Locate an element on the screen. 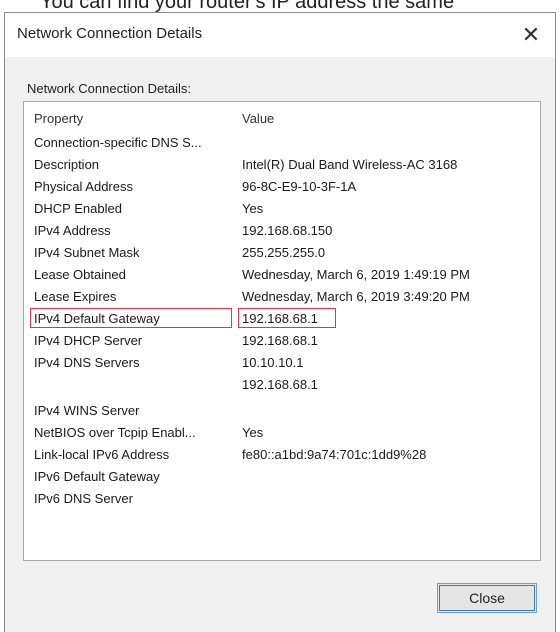 The height and width of the screenshot is (632, 560). row-property: Physical Address is located at coordinates (83, 186).